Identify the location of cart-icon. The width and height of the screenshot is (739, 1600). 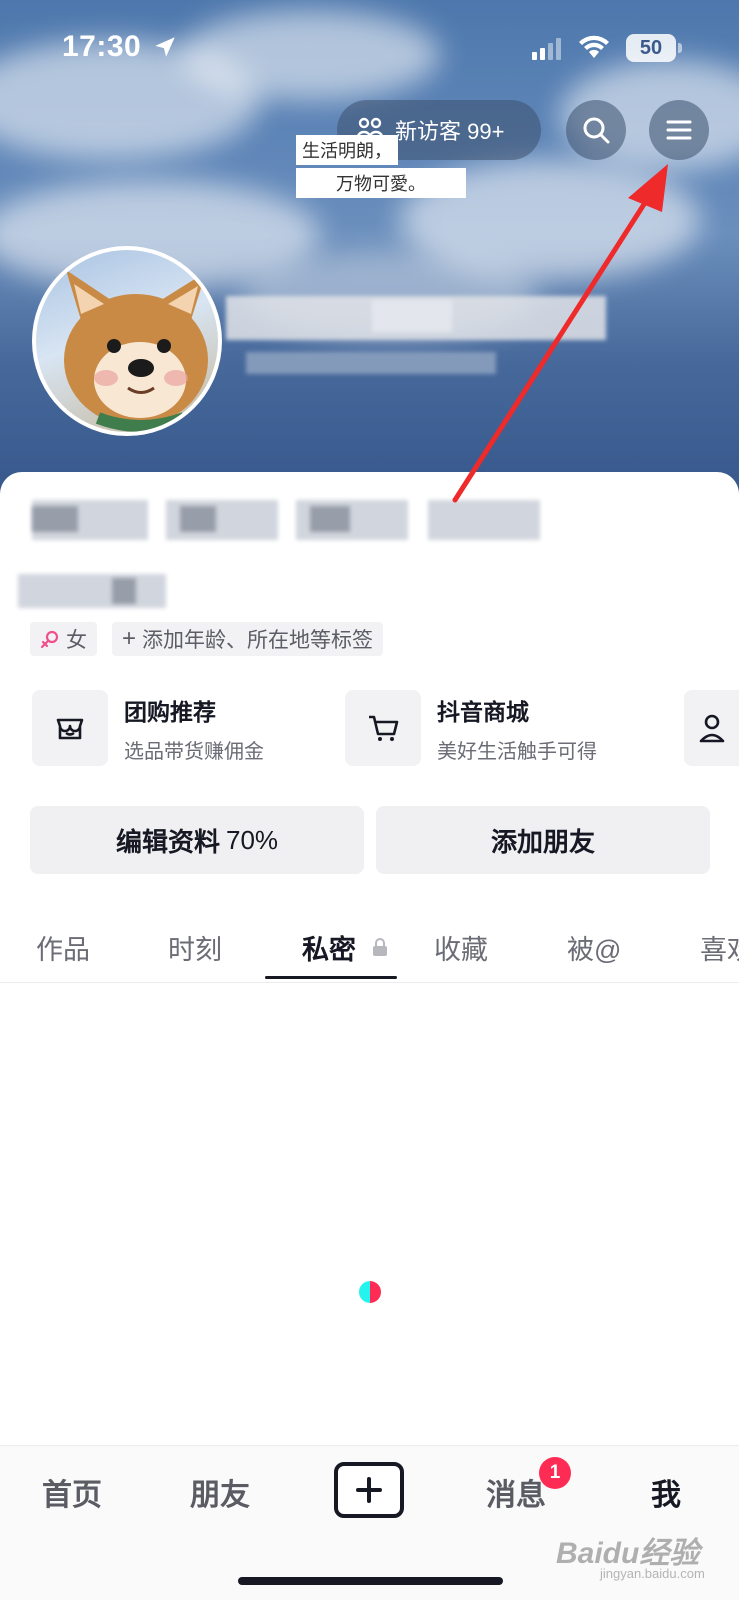
(383, 728).